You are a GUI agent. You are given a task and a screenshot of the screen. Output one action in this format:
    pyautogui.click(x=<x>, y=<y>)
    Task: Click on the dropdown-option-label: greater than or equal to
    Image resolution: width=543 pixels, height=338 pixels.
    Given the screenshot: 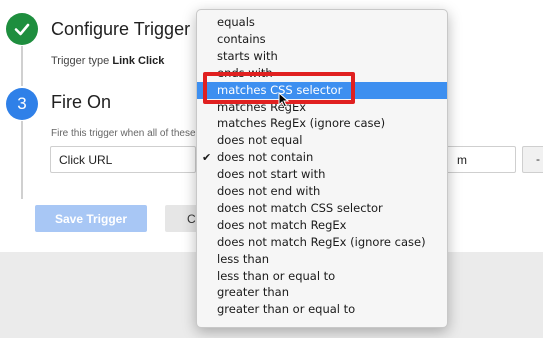 What is the action you would take?
    pyautogui.click(x=286, y=309)
    